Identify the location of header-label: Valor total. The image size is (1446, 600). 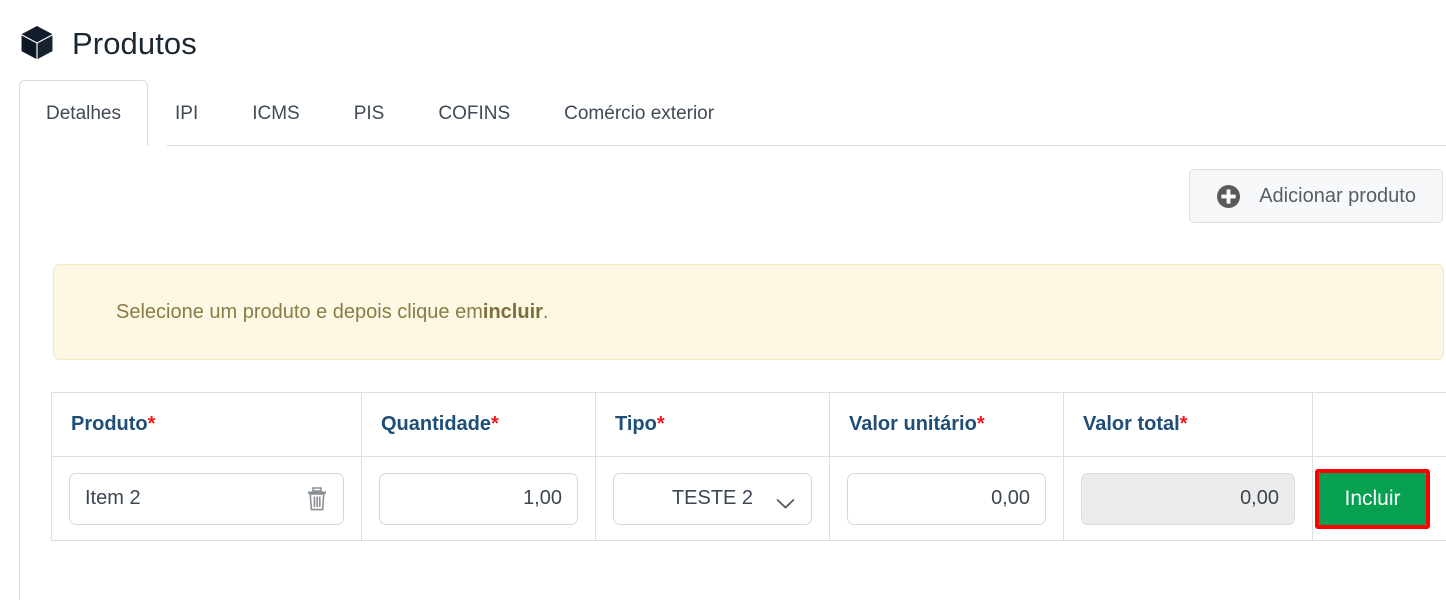
(1131, 424).